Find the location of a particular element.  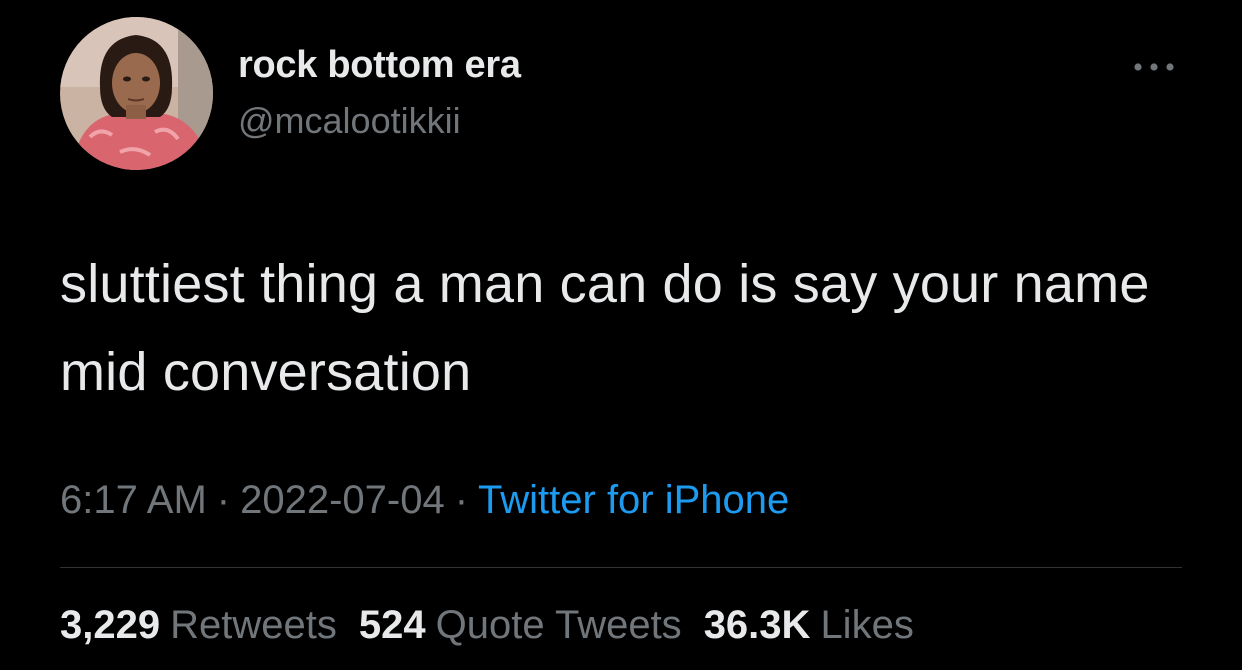

tweet-date: 2022-07-04 is located at coordinates (342, 500).